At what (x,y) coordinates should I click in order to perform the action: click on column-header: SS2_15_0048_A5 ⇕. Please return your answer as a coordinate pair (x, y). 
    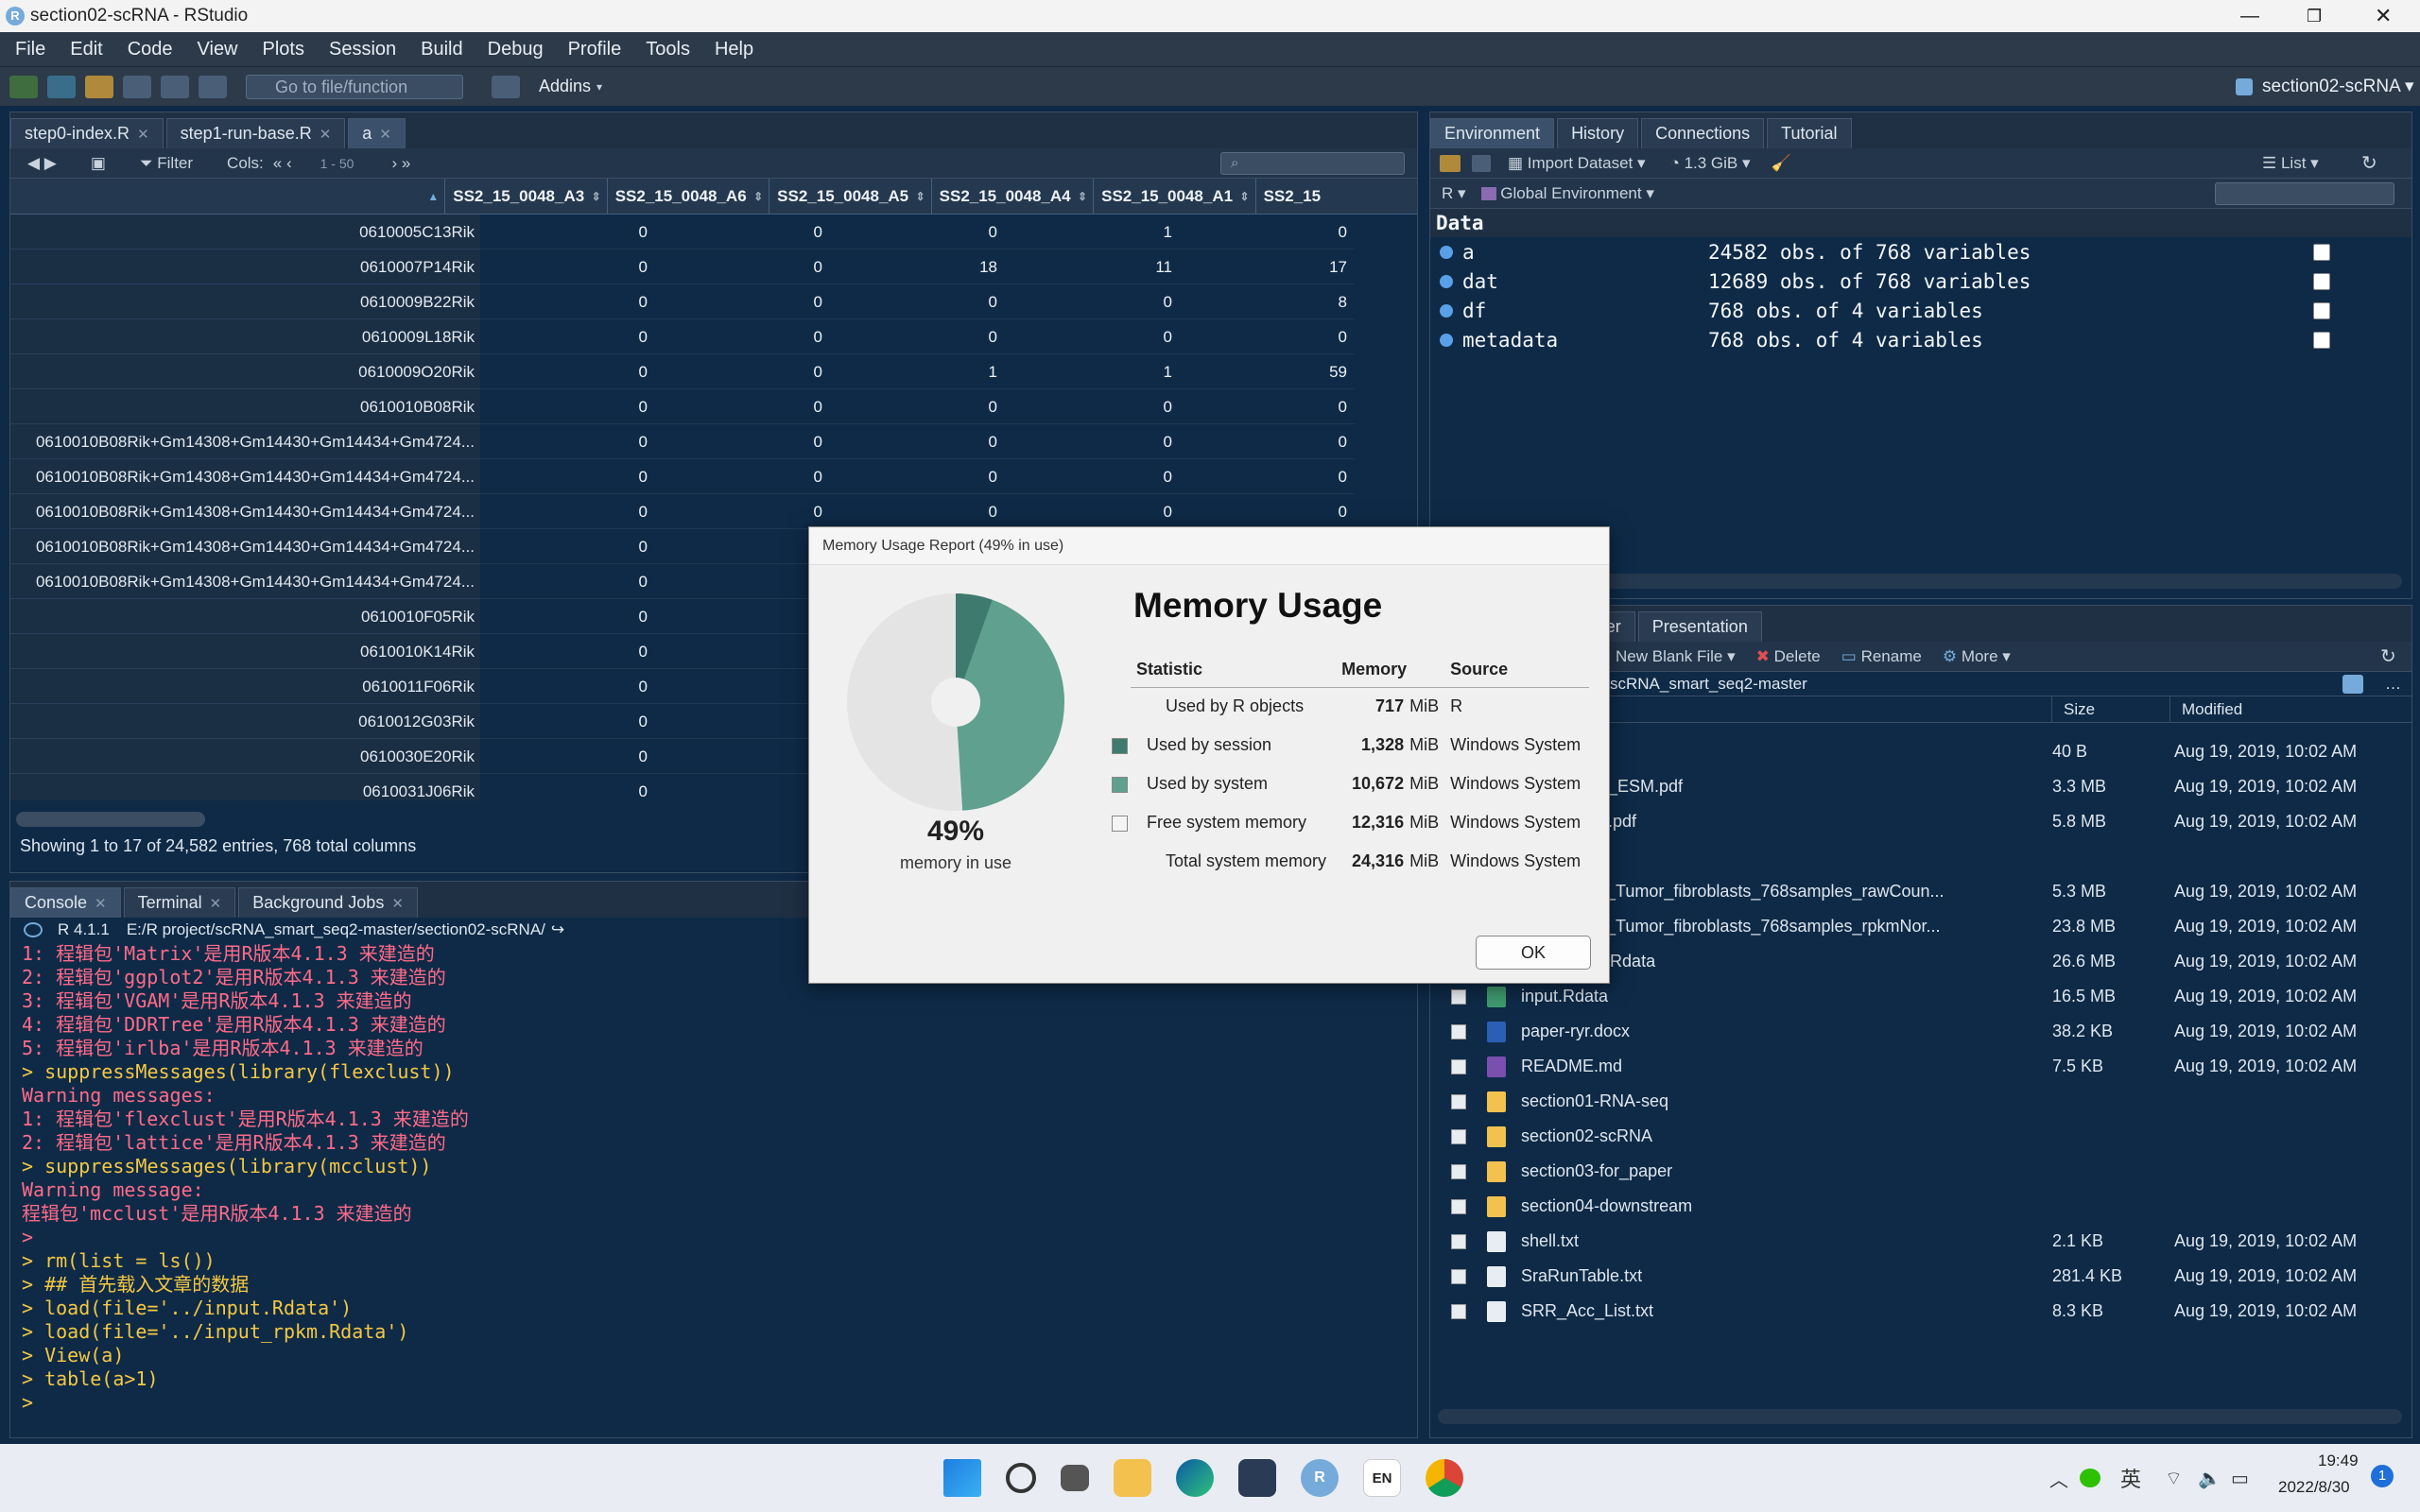
    Looking at the image, I should click on (849, 196).